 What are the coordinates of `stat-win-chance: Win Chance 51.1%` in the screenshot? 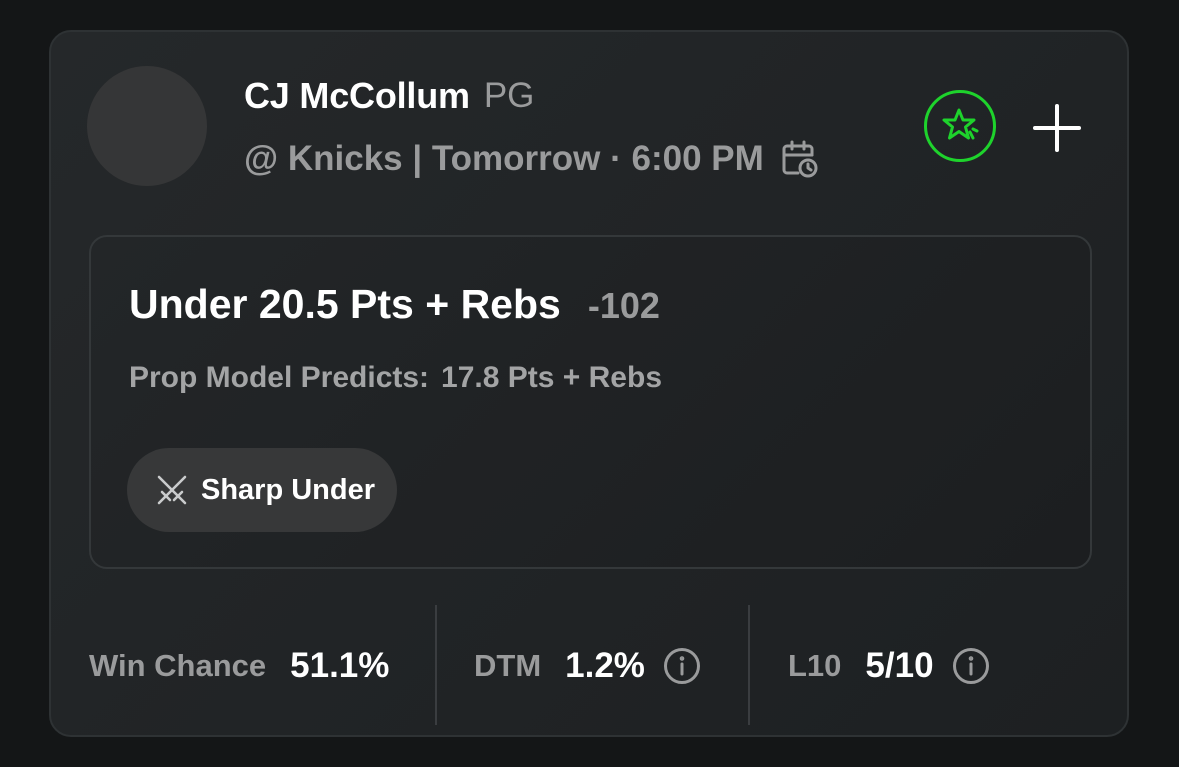 It's located at (239, 666).